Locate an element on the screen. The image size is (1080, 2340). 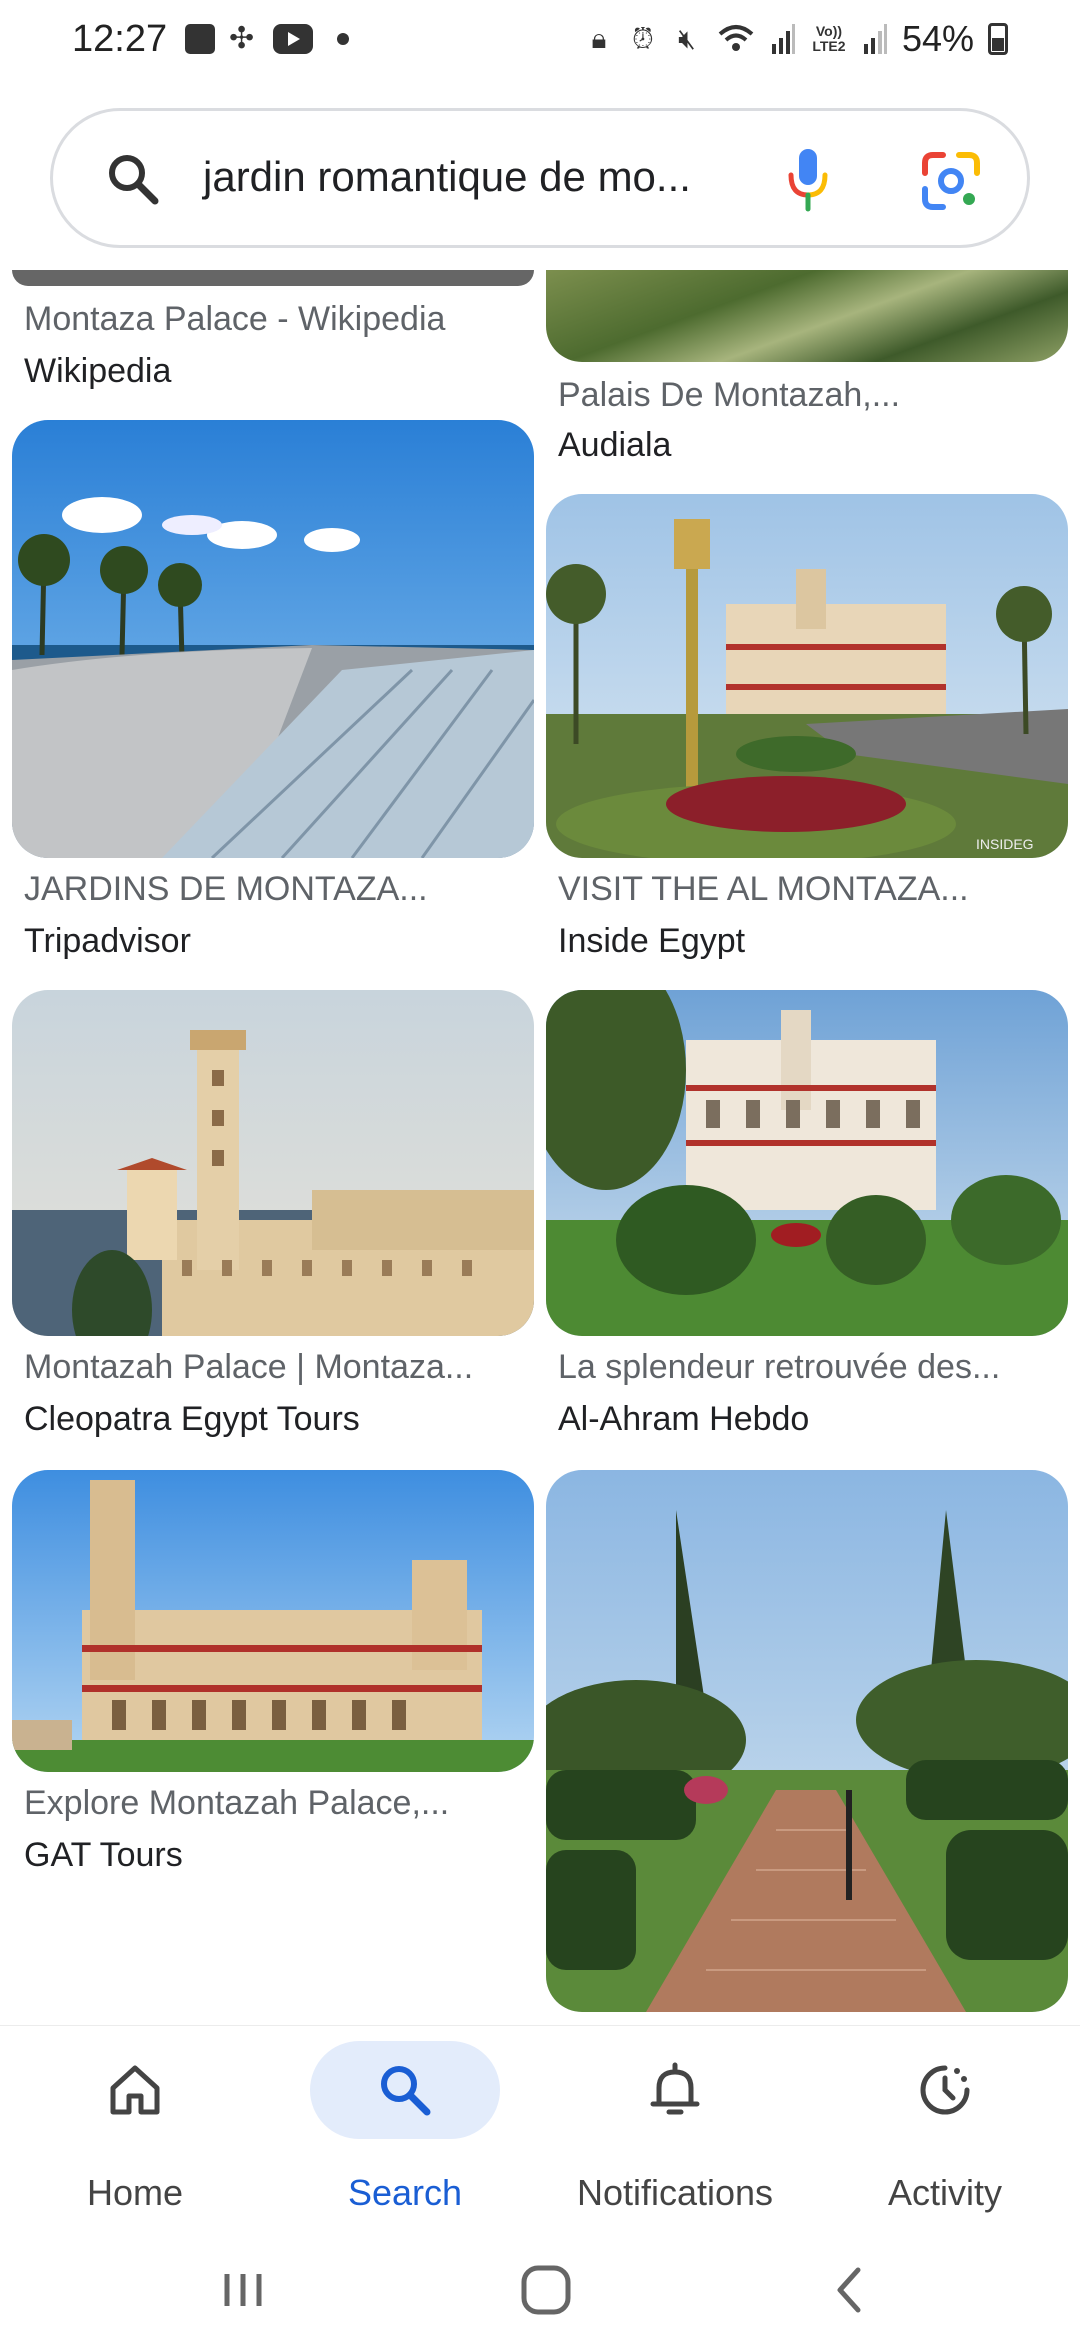
nav-label: Activity is located at coordinates (944, 2192).